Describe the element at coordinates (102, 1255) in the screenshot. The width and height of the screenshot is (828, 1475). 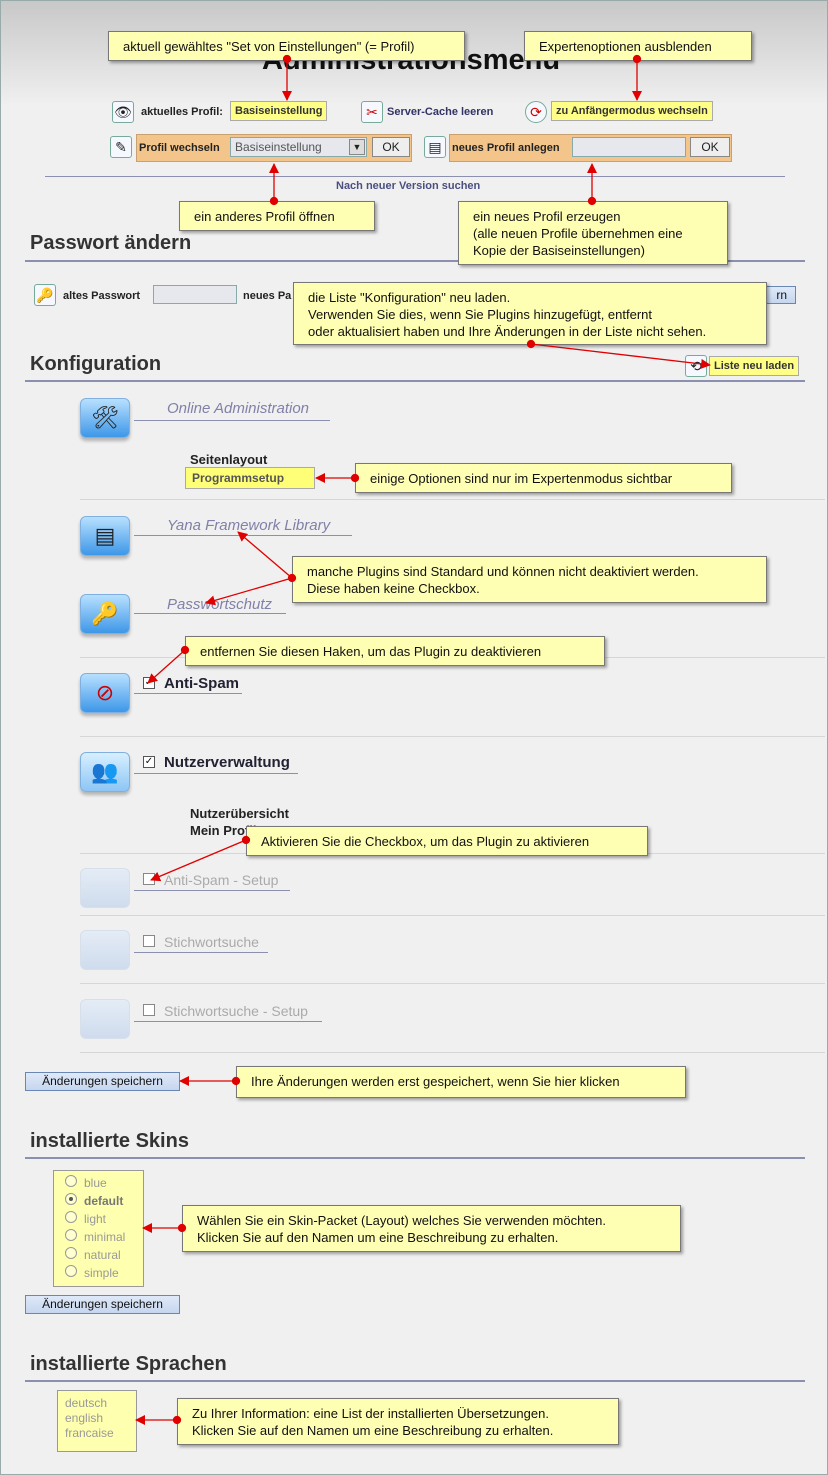
I see `skin-label-natural: natural` at that location.